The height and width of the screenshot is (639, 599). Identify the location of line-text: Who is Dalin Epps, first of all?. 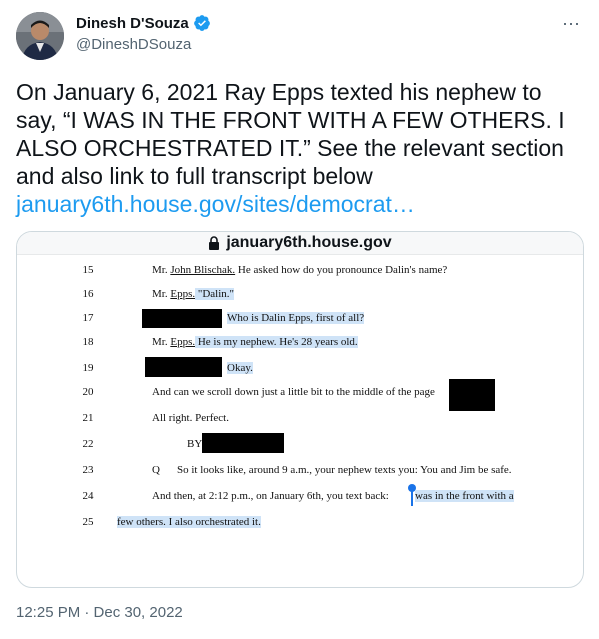
(296, 318).